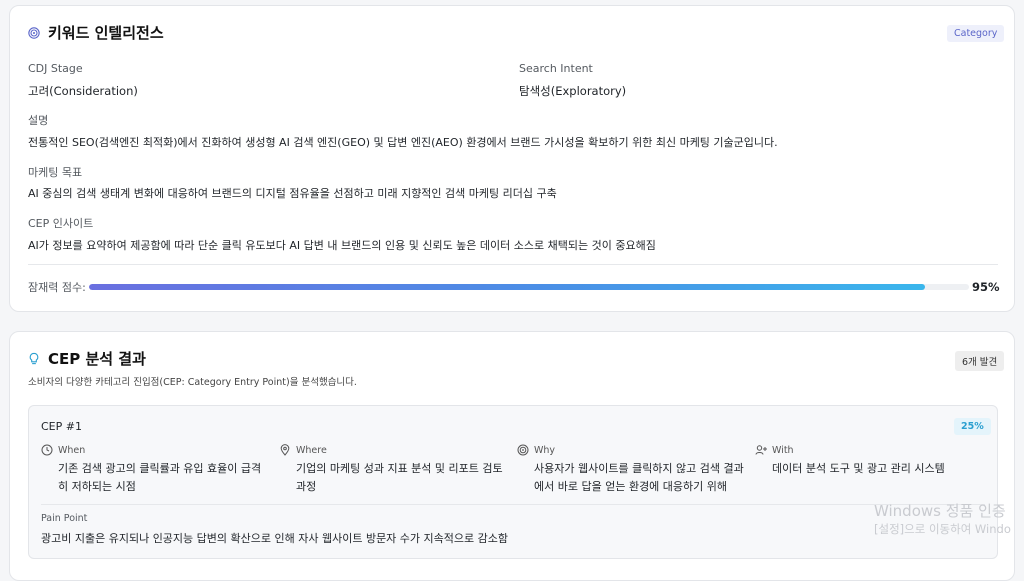 The image size is (1024, 581). Describe the element at coordinates (942, 529) in the screenshot. I see `windows-activation-hint: [설정]으로 이동하여 Windo` at that location.